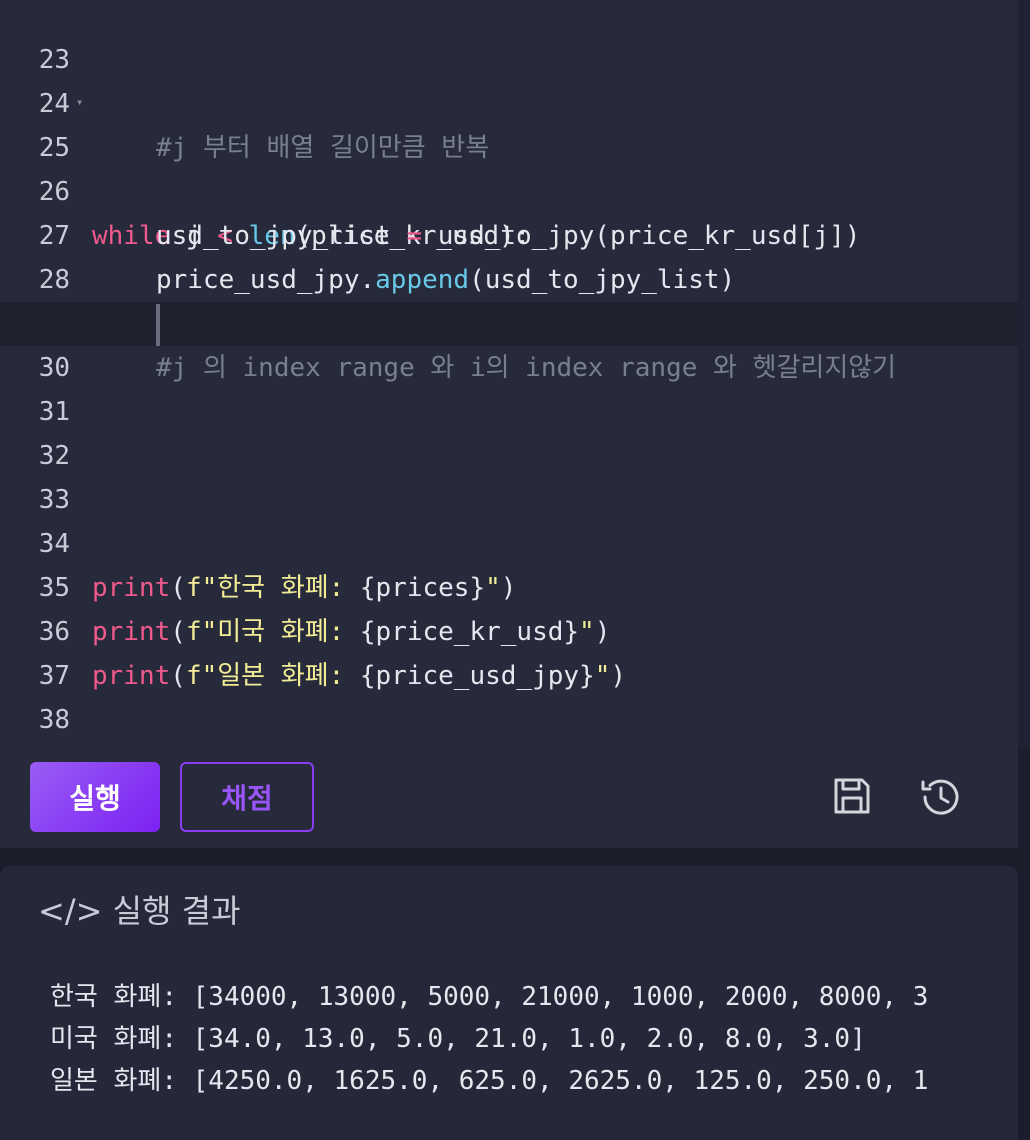  I want to click on code-line: 23, so click(509, 37).